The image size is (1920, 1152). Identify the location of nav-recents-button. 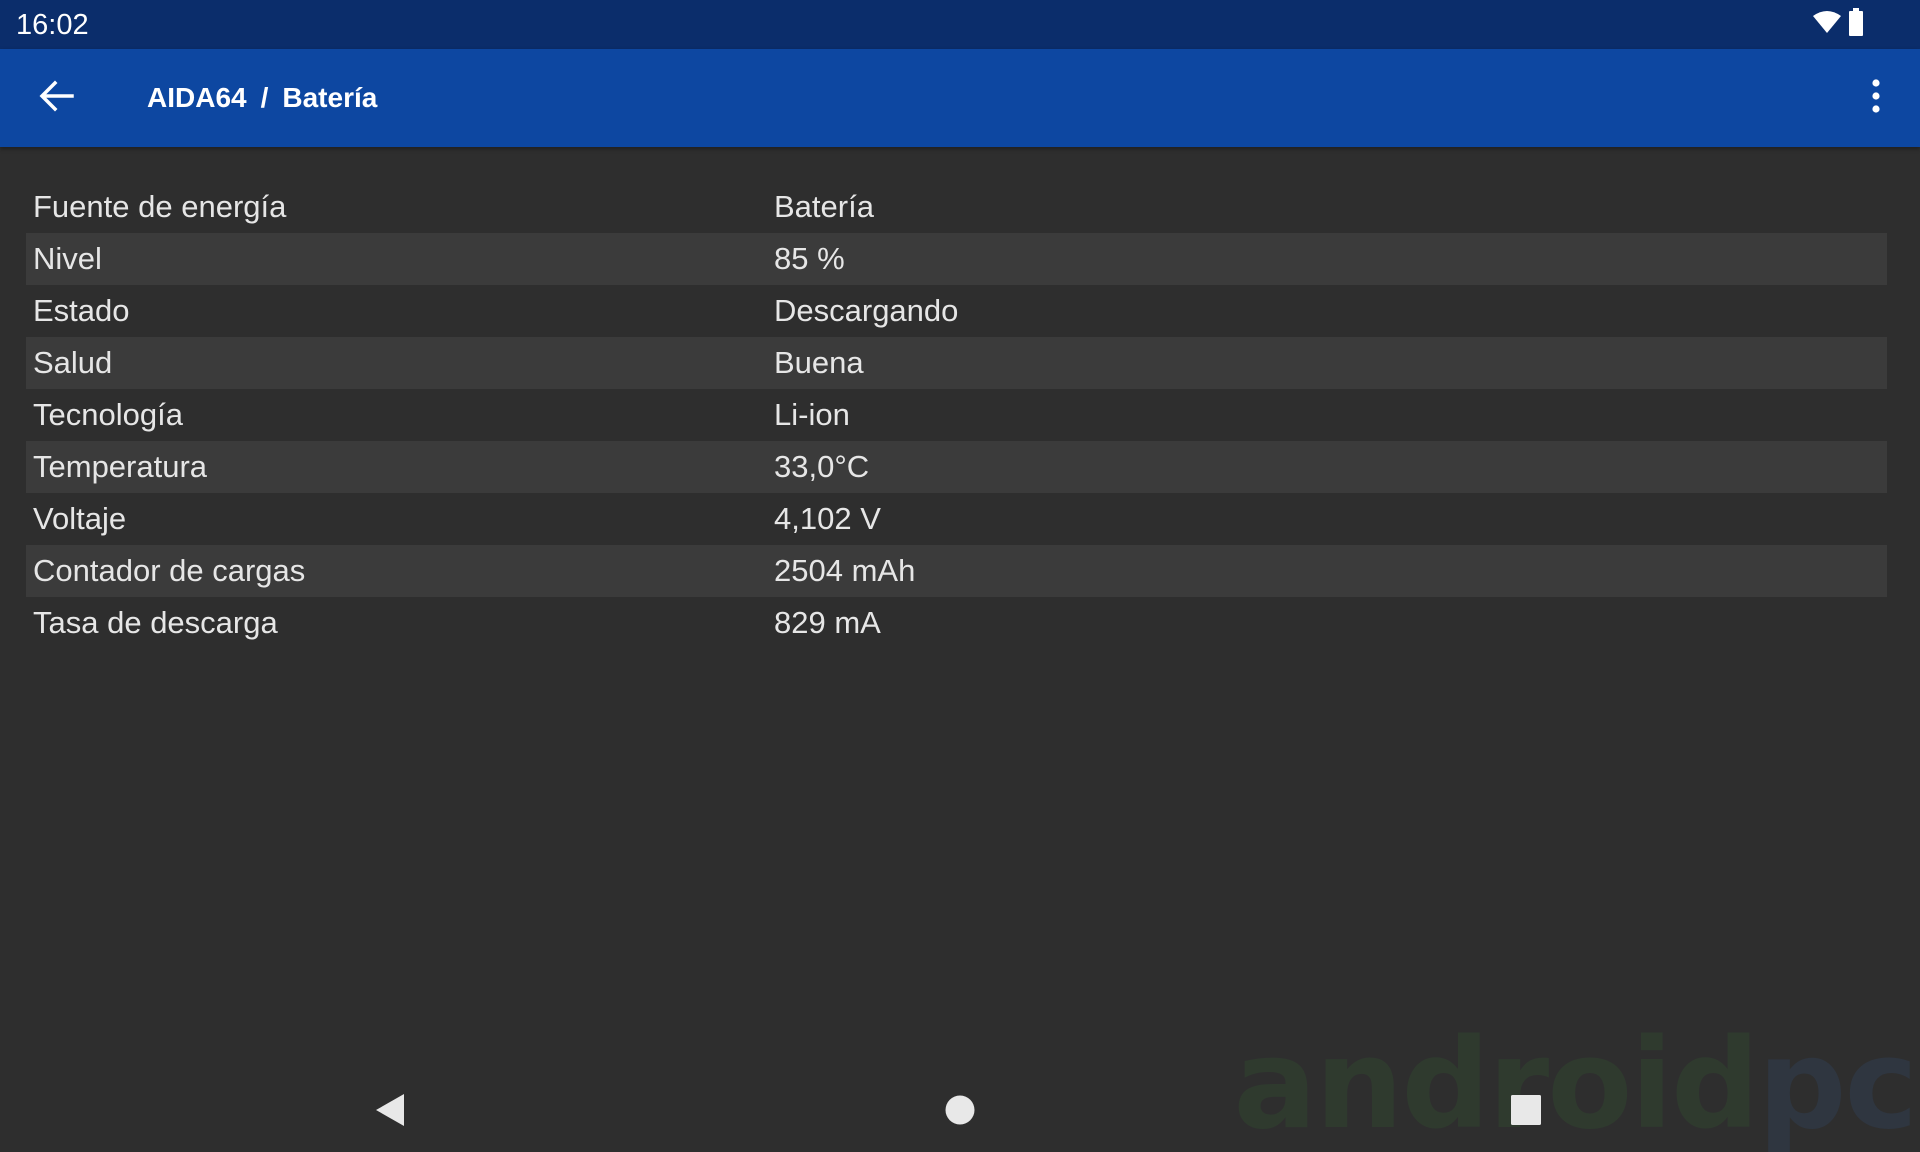
(1526, 1112).